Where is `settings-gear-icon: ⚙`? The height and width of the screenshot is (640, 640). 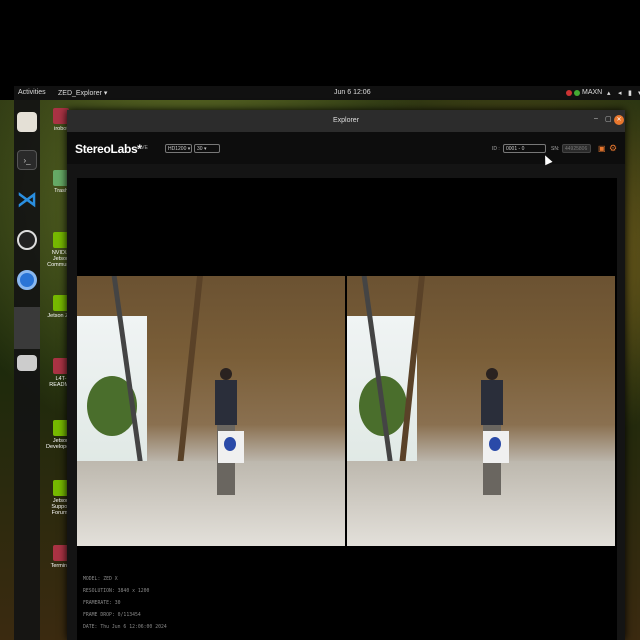 settings-gear-icon: ⚙ is located at coordinates (613, 148).